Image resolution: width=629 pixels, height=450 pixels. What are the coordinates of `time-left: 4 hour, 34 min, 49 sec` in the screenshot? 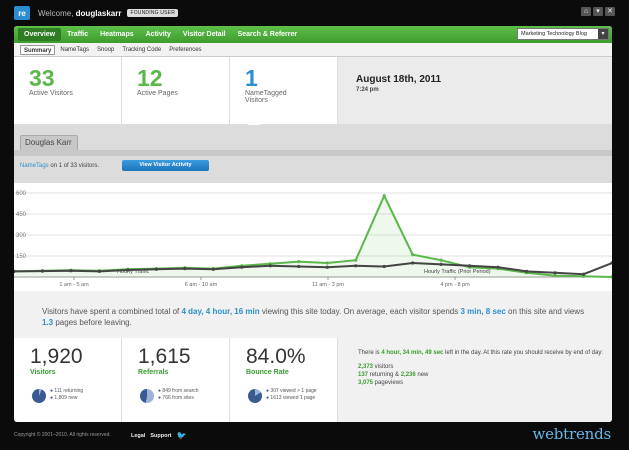 It's located at (412, 353).